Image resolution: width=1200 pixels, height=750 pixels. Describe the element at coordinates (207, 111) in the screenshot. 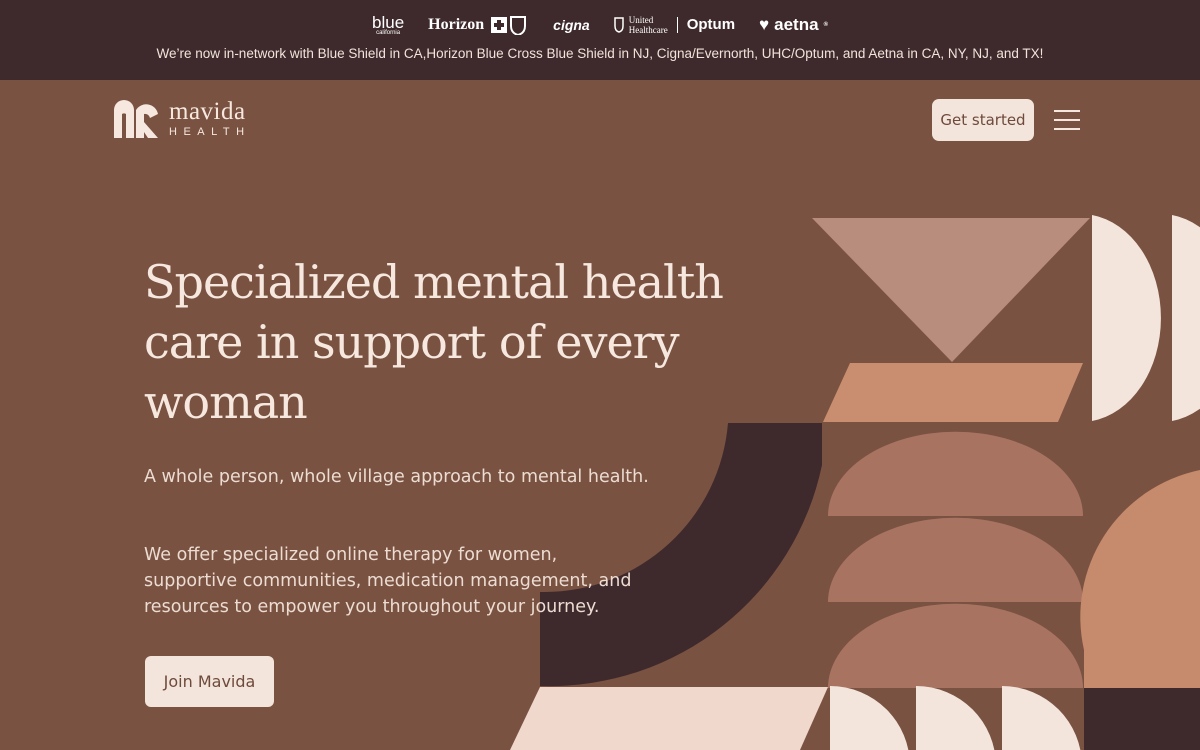

I see `brand-name: mavida` at that location.